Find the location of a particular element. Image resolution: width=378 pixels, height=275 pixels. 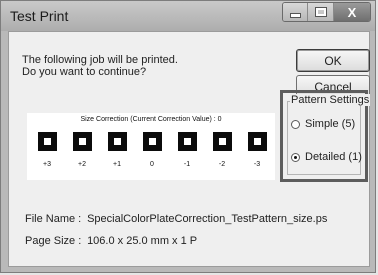

pattern-label: +3 is located at coordinates (47, 164).